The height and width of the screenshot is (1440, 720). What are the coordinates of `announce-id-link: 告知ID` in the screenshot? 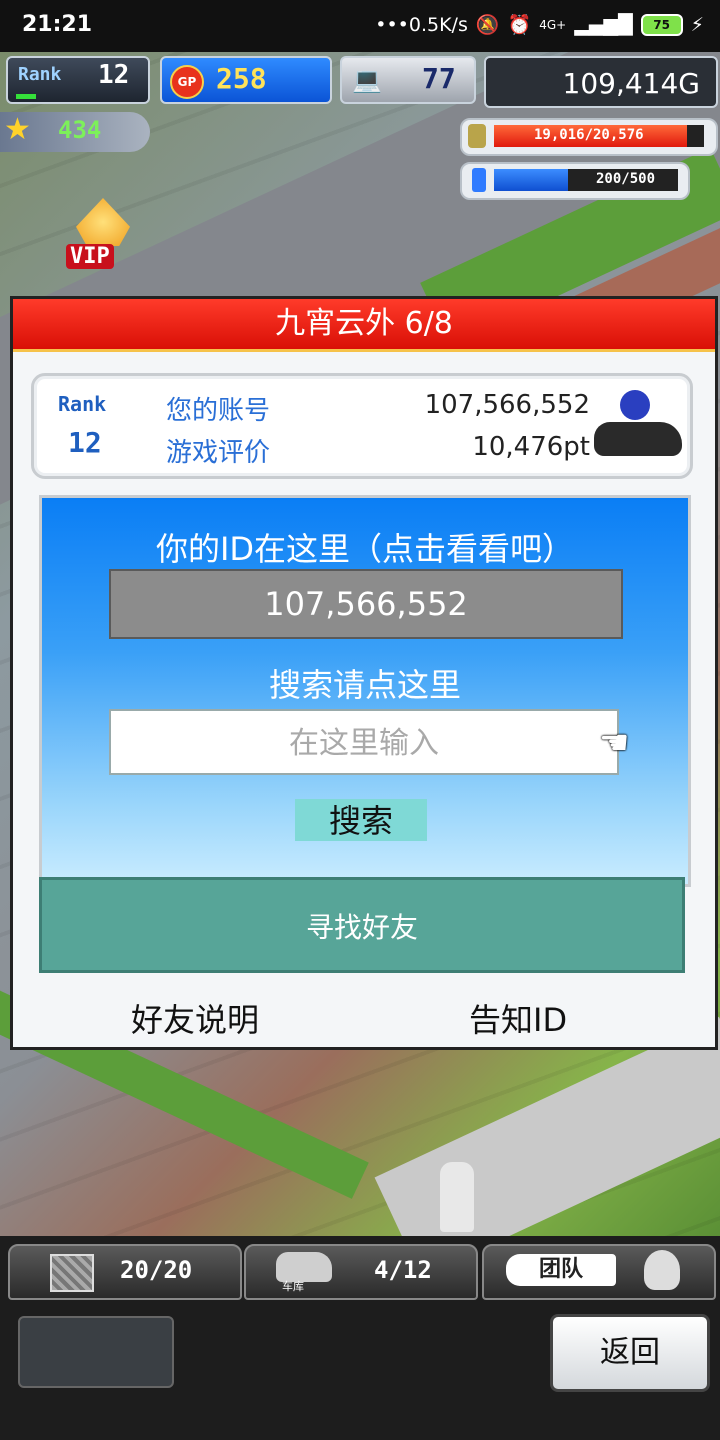 It's located at (518, 1018).